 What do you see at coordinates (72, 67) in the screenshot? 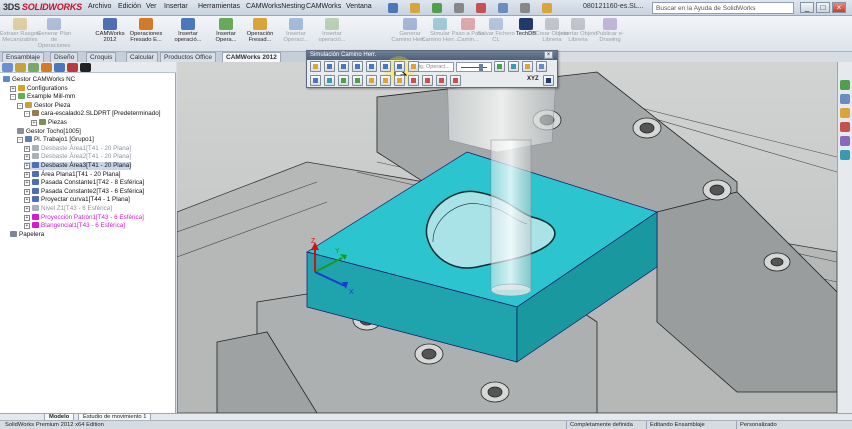
I see `cam-operation-tree-icon` at bounding box center [72, 67].